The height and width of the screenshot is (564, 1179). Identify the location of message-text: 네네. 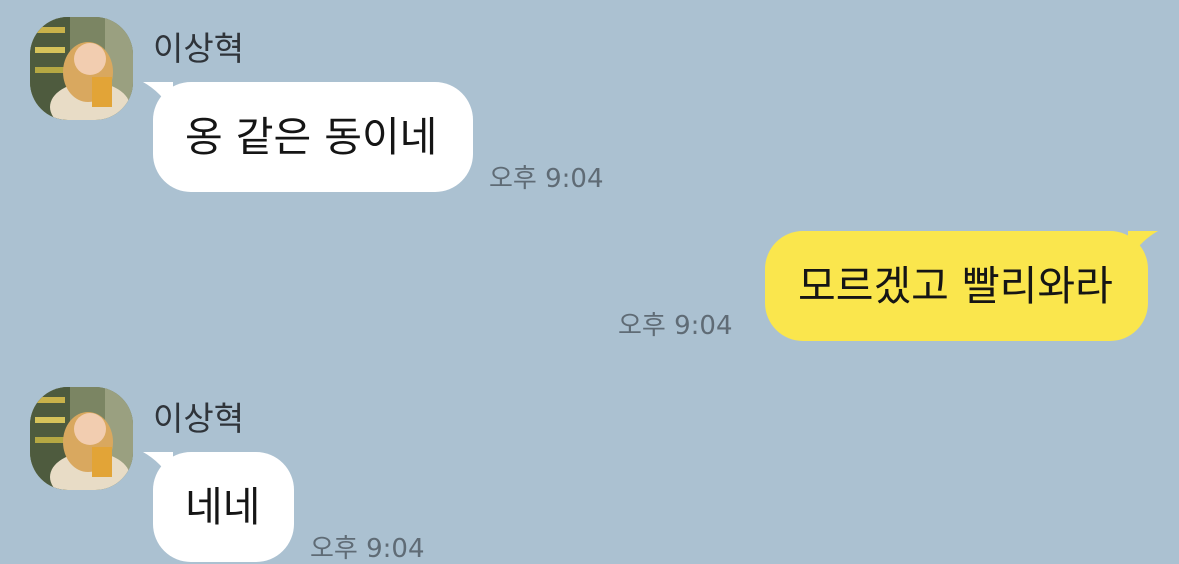
(223, 507).